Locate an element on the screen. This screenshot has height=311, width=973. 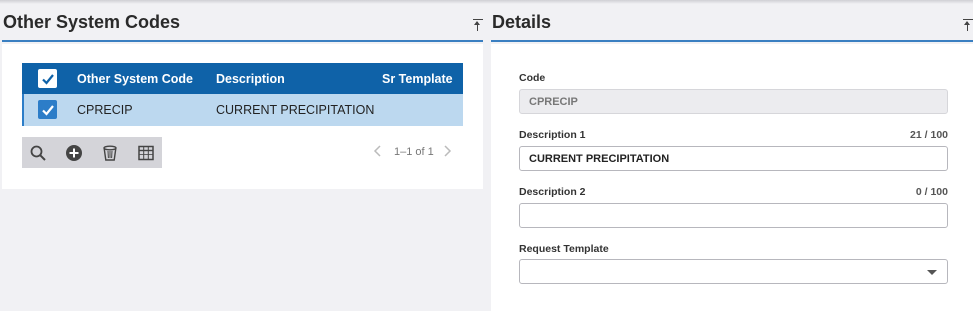
column-header-sr-template: Sr Template is located at coordinates (417, 78).